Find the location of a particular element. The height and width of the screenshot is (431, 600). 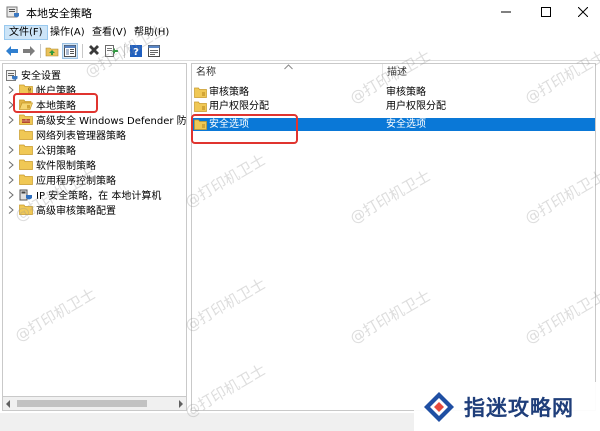

menu-bar: 文件(F) 操作(A) 查看(V) 帮助(H) is located at coordinates (300, 32).